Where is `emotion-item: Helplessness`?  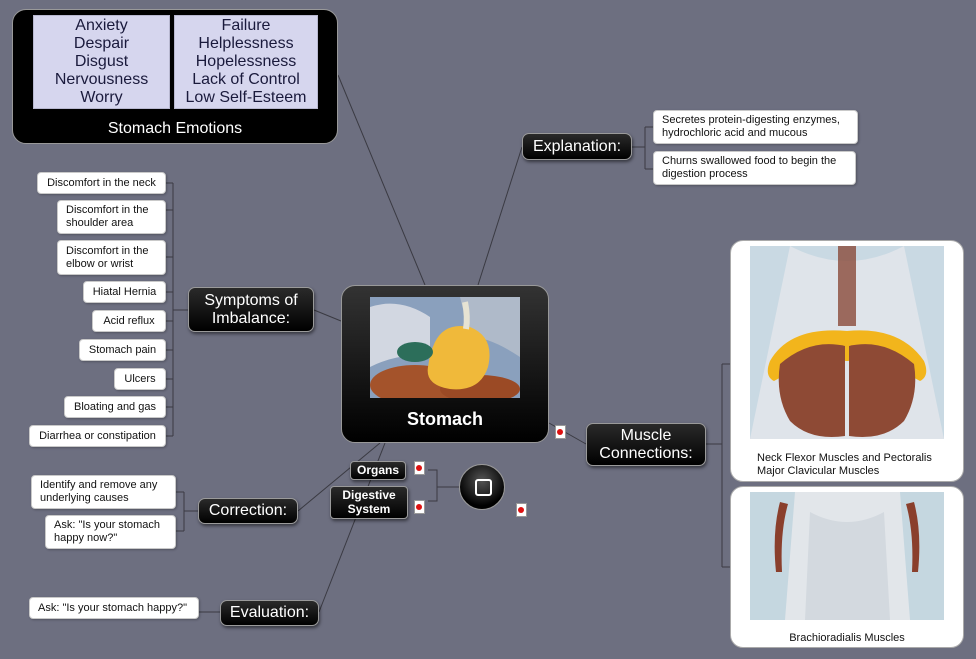
emotion-item: Helplessness is located at coordinates (246, 43).